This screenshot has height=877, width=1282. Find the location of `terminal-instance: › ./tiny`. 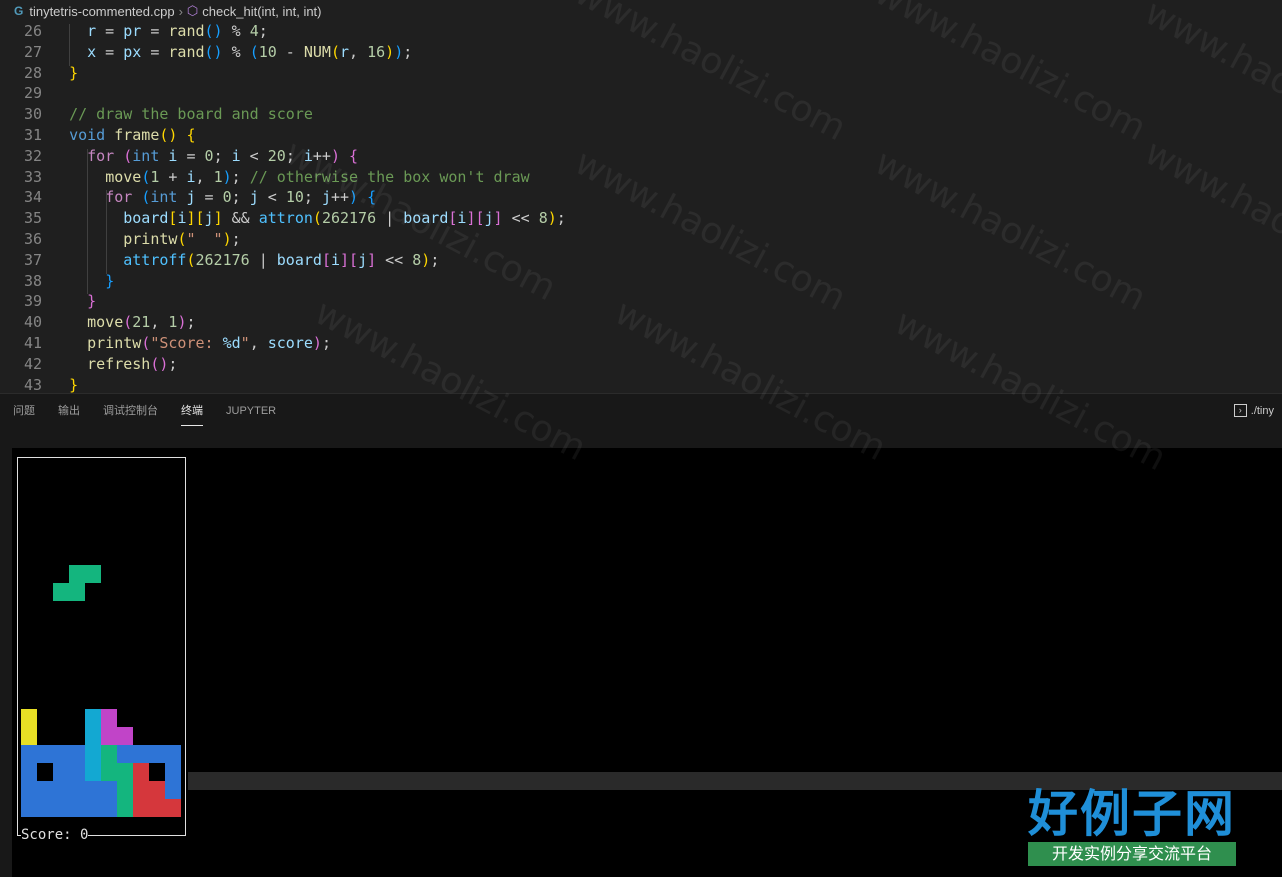

terminal-instance: › ./tiny is located at coordinates (1253, 410).